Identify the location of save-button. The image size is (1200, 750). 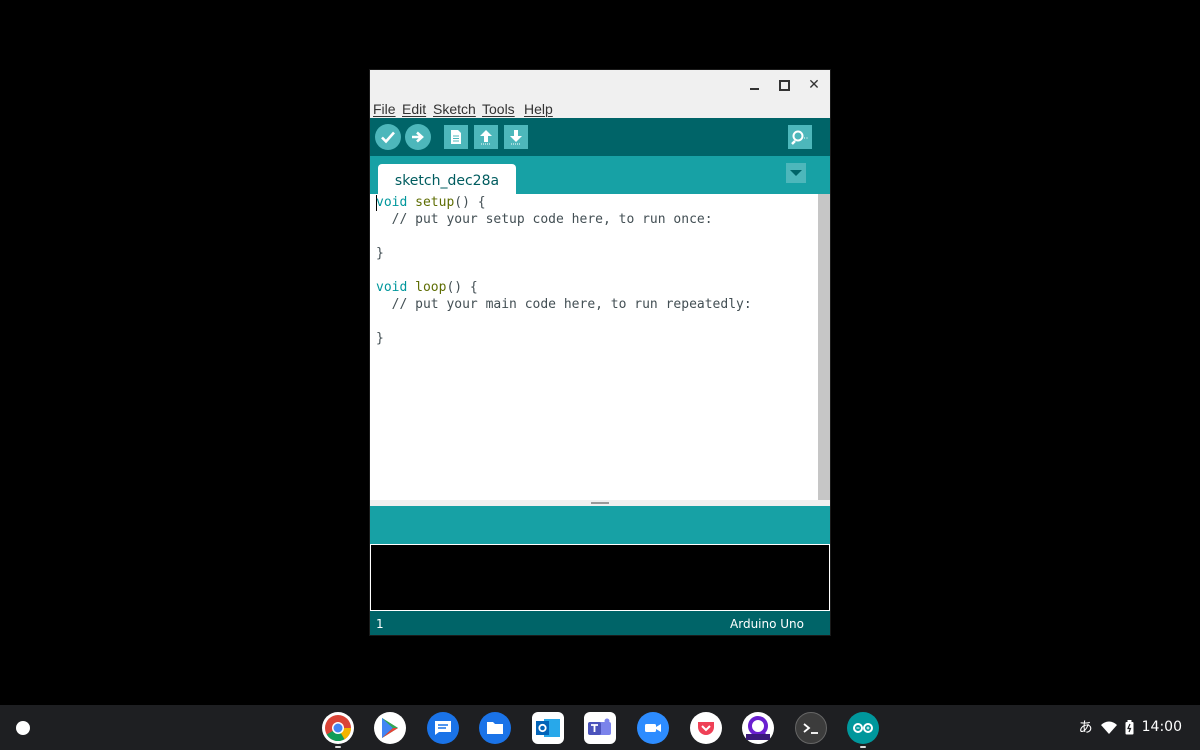
(516, 137).